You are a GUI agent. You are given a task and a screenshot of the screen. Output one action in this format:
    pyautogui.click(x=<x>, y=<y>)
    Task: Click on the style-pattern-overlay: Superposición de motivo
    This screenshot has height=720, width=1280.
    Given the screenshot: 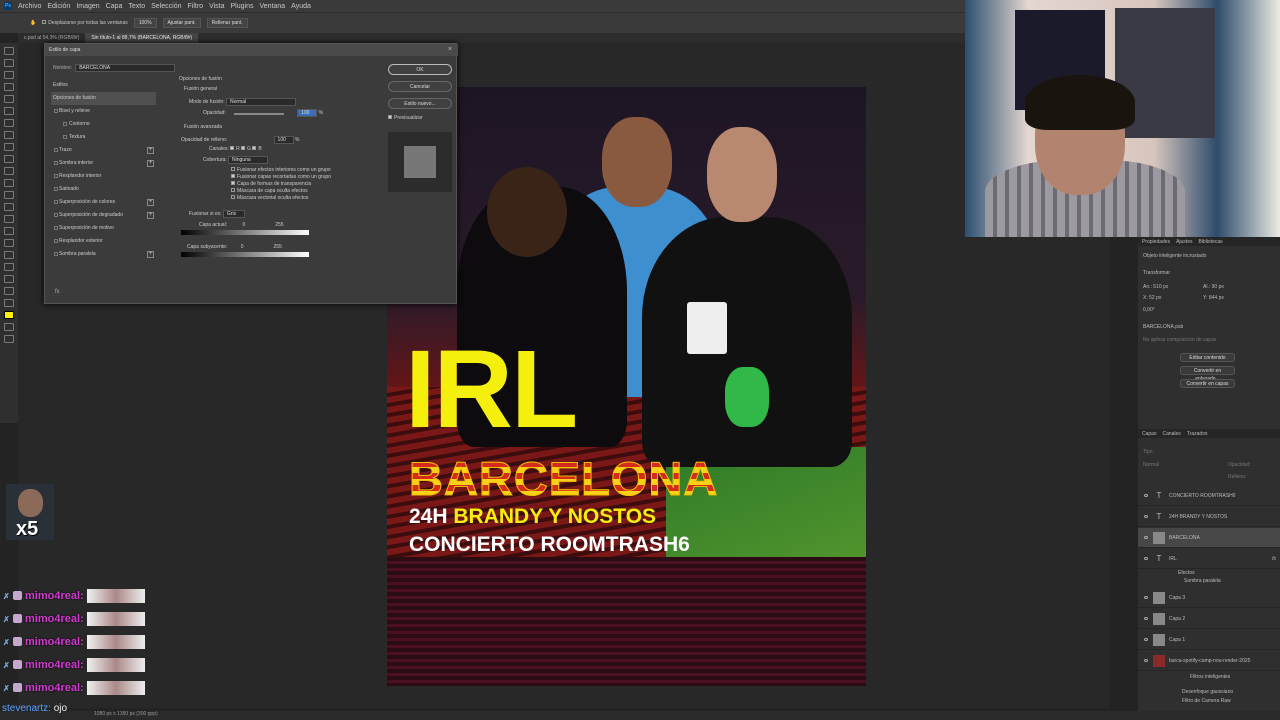 What is the action you would take?
    pyautogui.click(x=103, y=228)
    